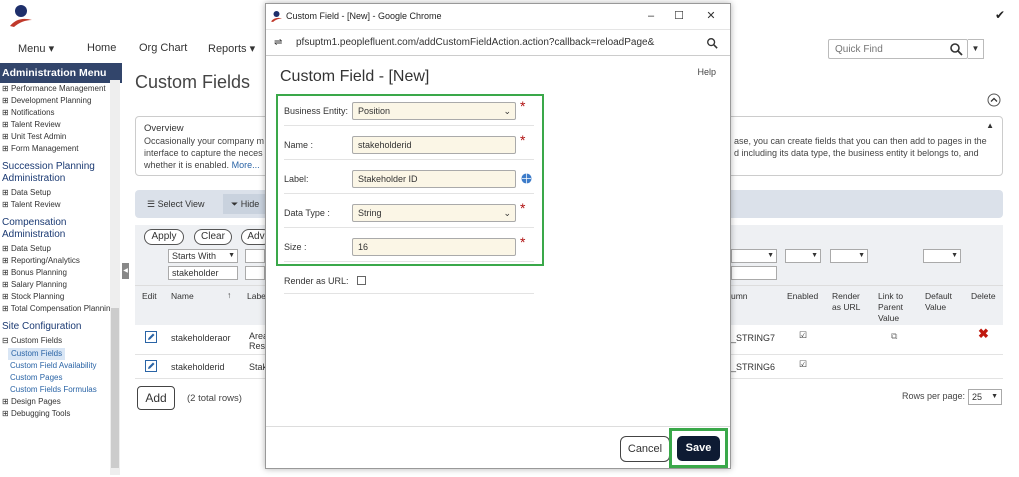 This screenshot has height=477, width=1019. Describe the element at coordinates (255, 256) in the screenshot. I see `label-filter-select` at that location.